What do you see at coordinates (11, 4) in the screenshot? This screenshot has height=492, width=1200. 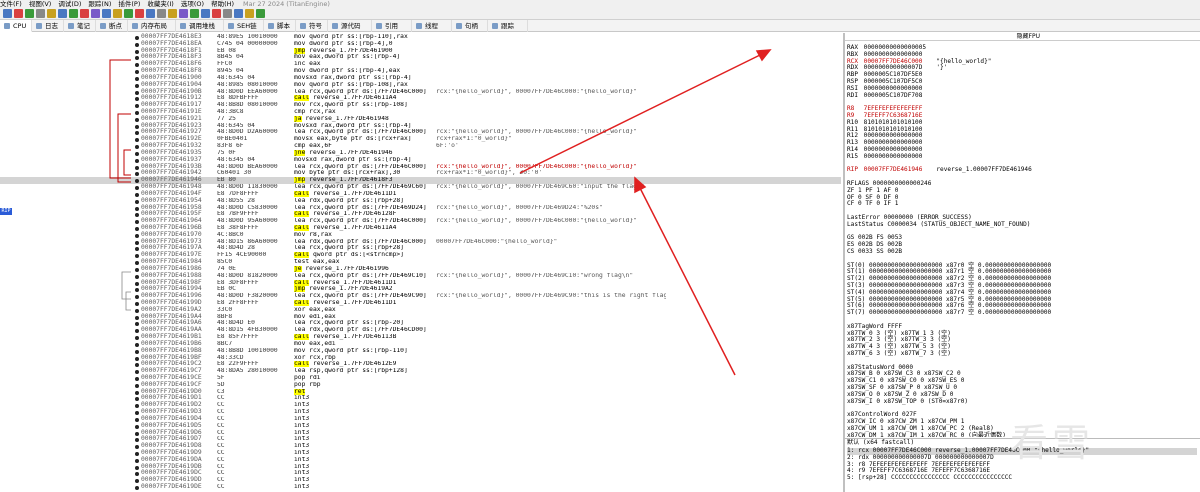 I see `menu-item: 文件(F)` at bounding box center [11, 4].